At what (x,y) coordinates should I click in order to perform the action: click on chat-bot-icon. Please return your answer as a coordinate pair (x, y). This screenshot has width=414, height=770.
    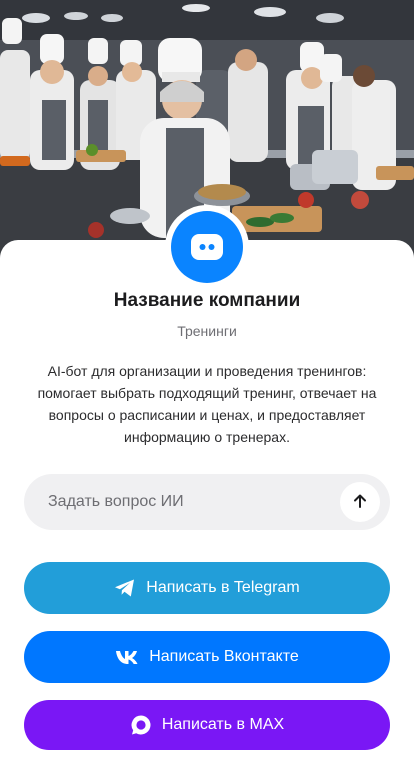
    Looking at the image, I should click on (207, 247).